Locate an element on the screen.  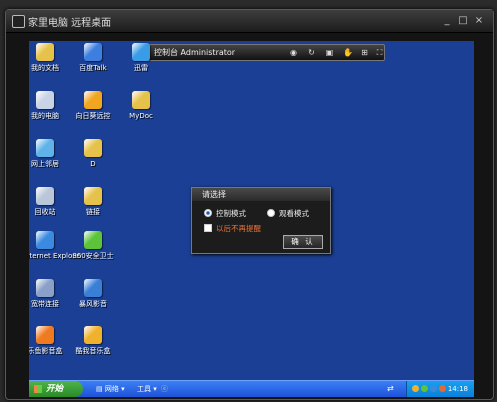
desktop-icon-leyu: 乐鱼影音盒 is located at coordinates (48, 340).